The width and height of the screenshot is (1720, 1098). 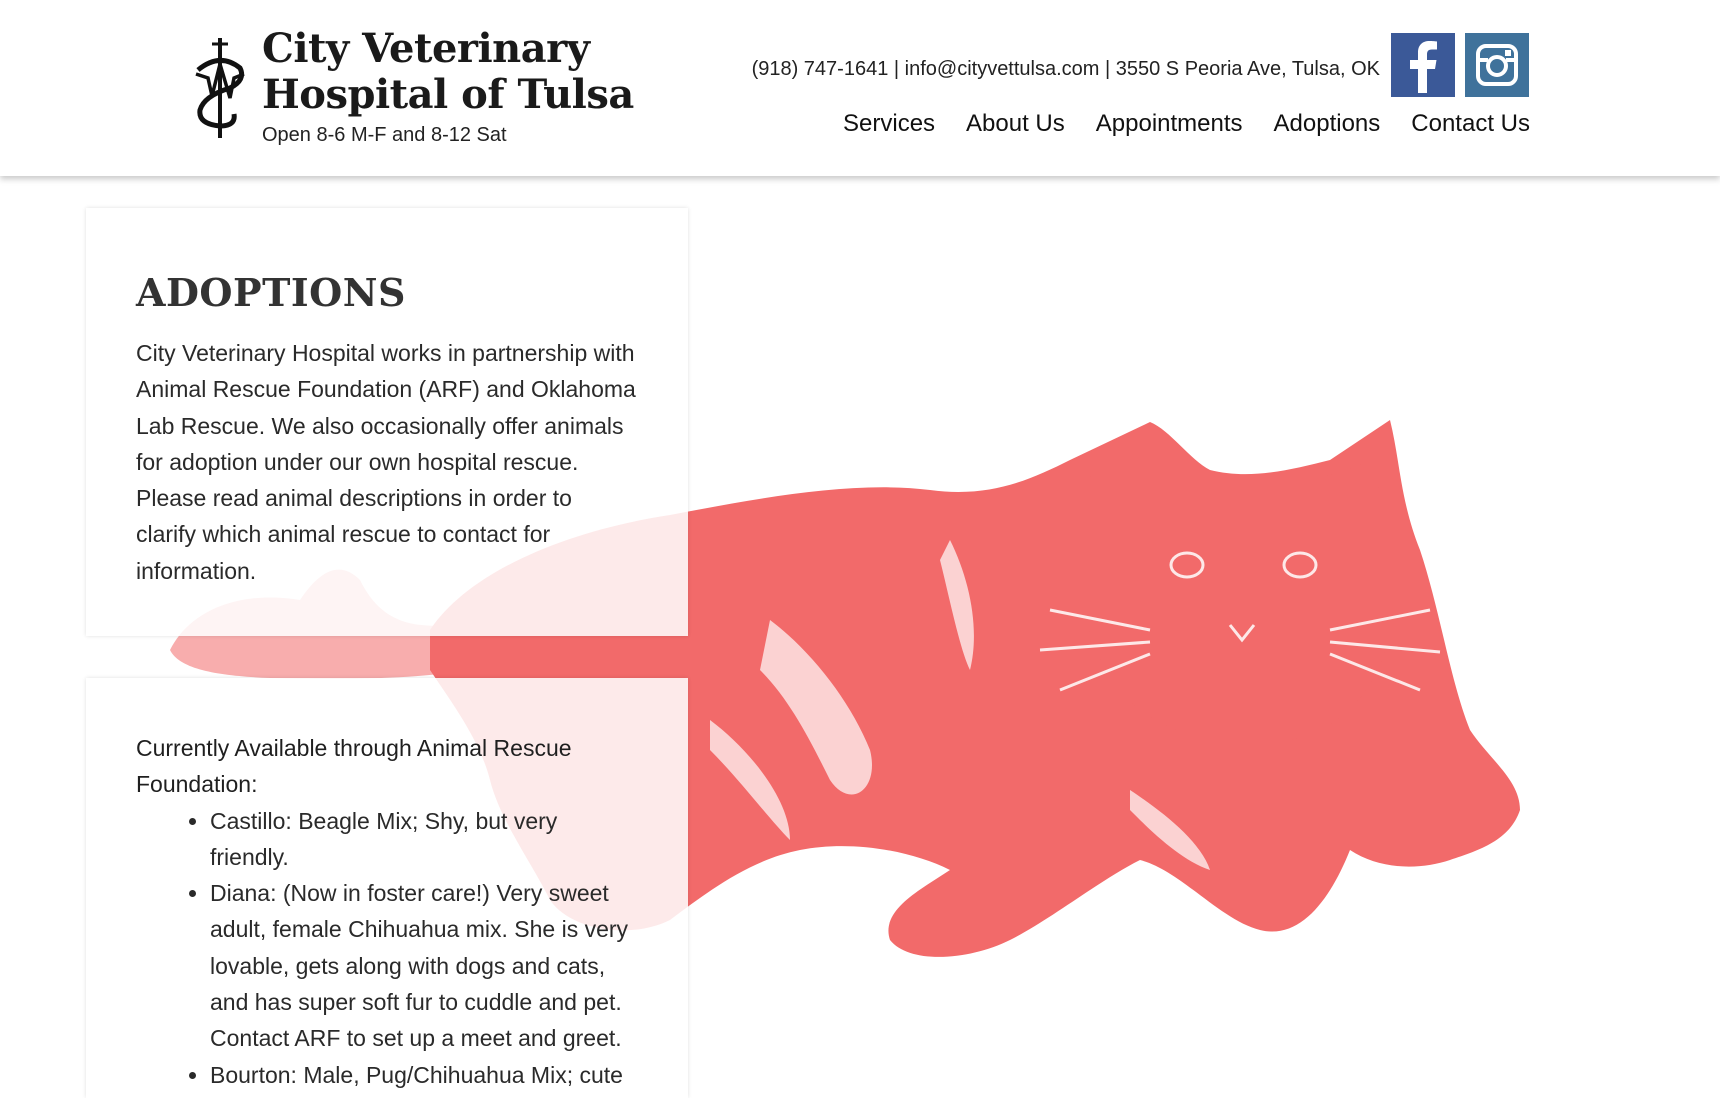 I want to click on caduceus-logo-icon, so click(x=219, y=89).